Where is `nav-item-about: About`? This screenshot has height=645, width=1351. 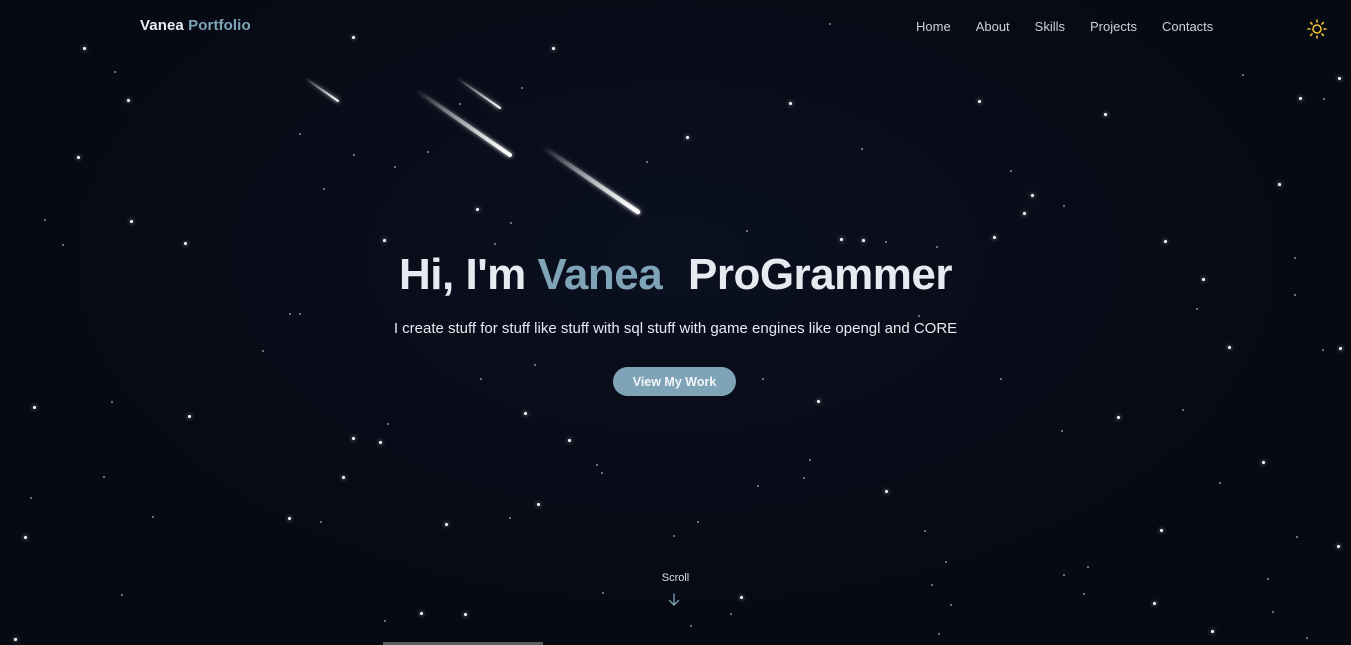 nav-item-about: About is located at coordinates (993, 26).